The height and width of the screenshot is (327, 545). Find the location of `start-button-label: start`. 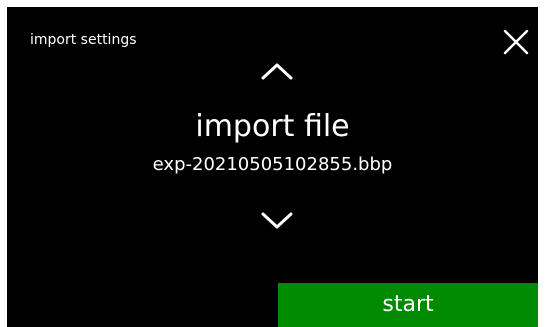

start-button-label: start is located at coordinates (408, 304).